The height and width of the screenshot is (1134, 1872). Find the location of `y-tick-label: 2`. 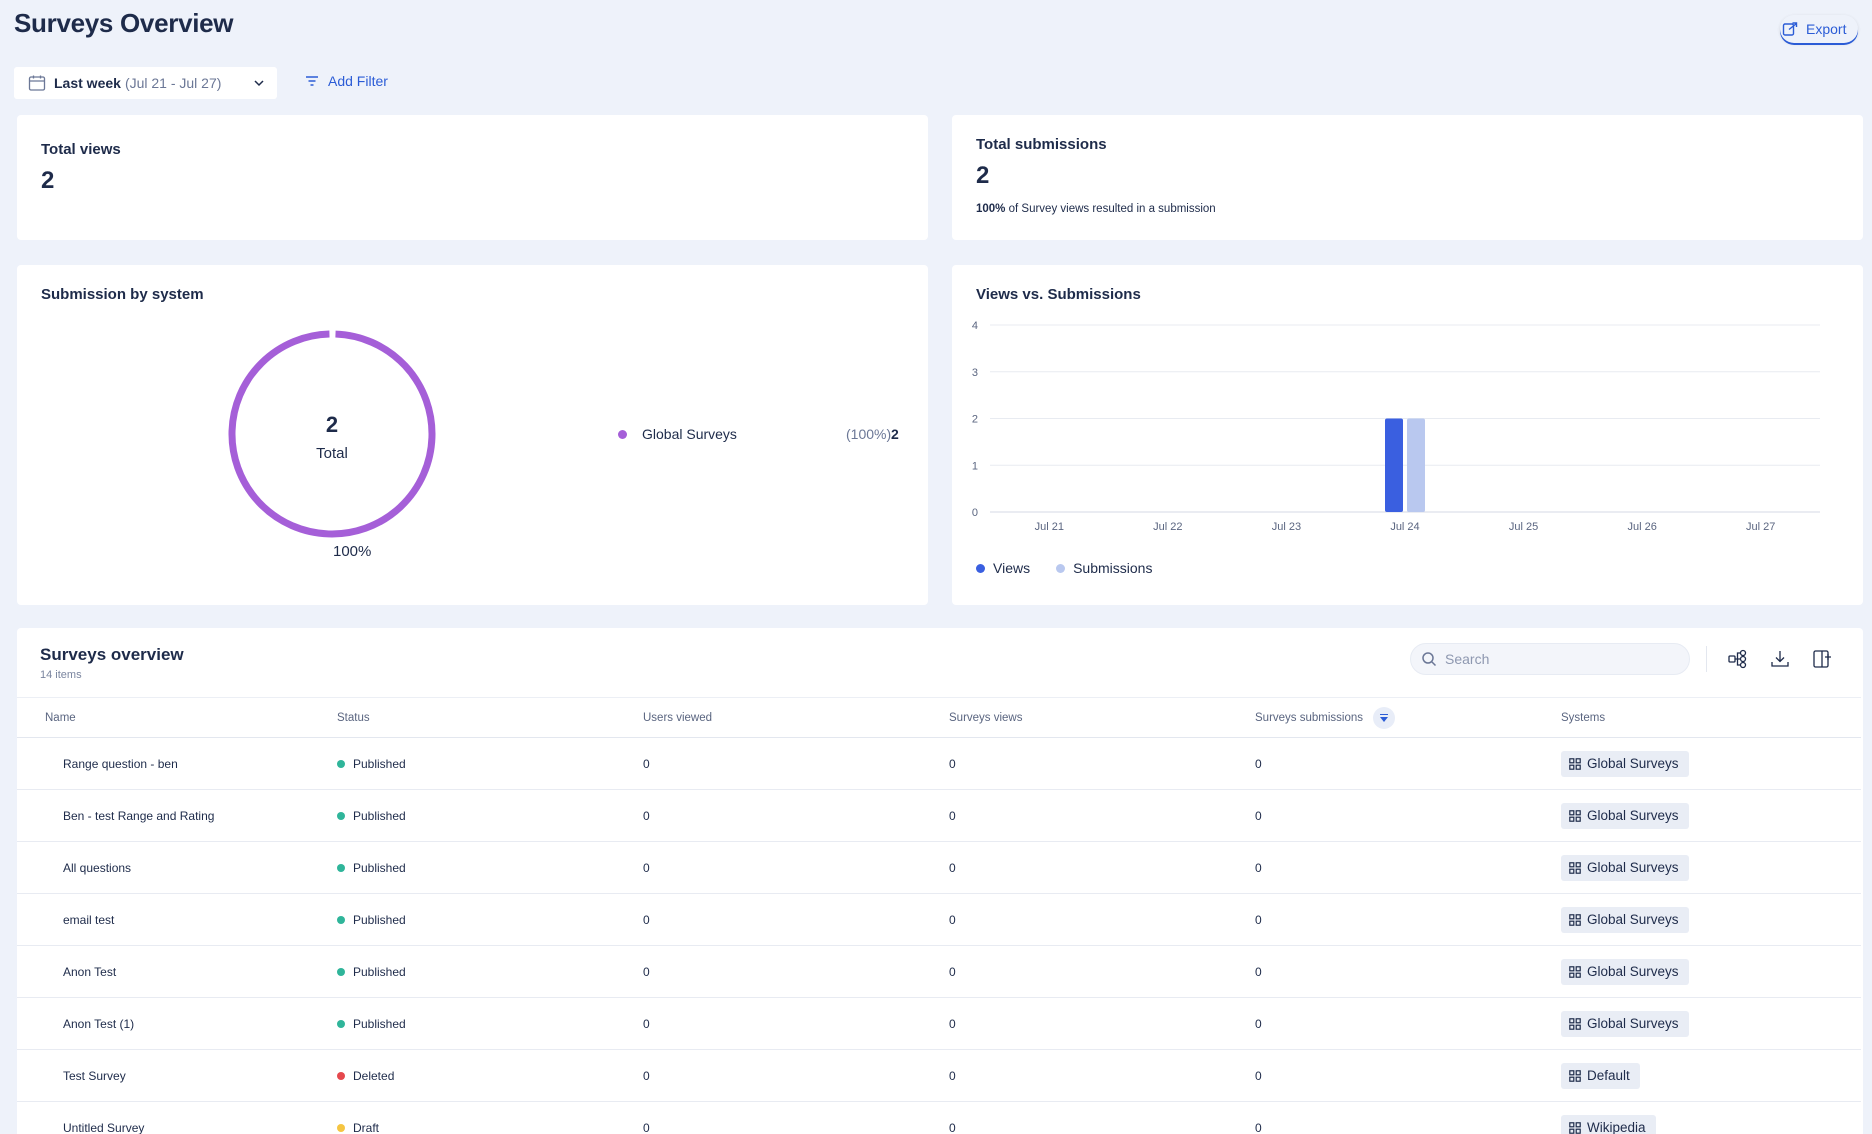

y-tick-label: 2 is located at coordinates (975, 420).